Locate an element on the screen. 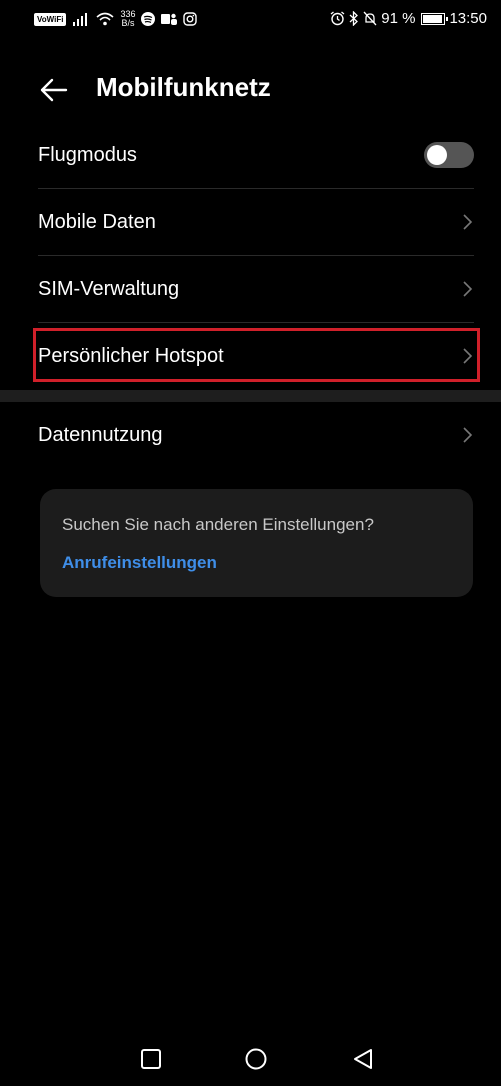 Image resolution: width=501 pixels, height=1086 pixels. setting-label: Datennutzung is located at coordinates (100, 434).